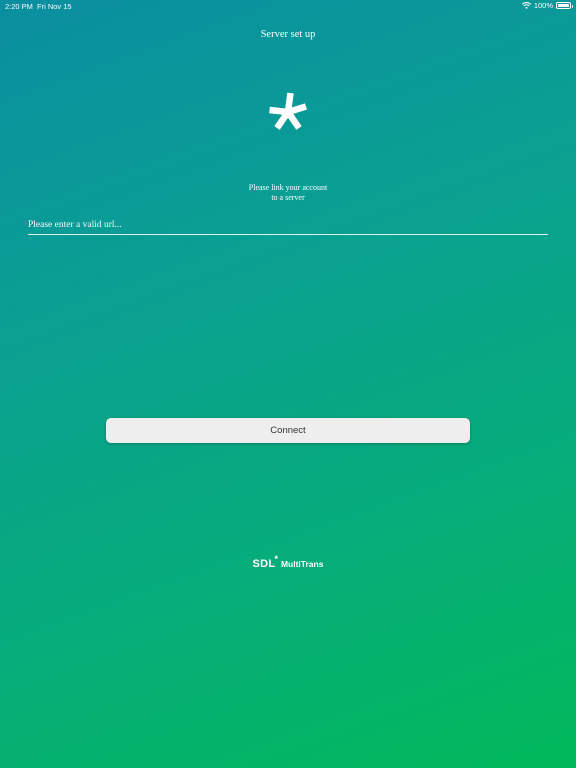 This screenshot has width=576, height=768. I want to click on brand-mark: *, so click(276, 559).